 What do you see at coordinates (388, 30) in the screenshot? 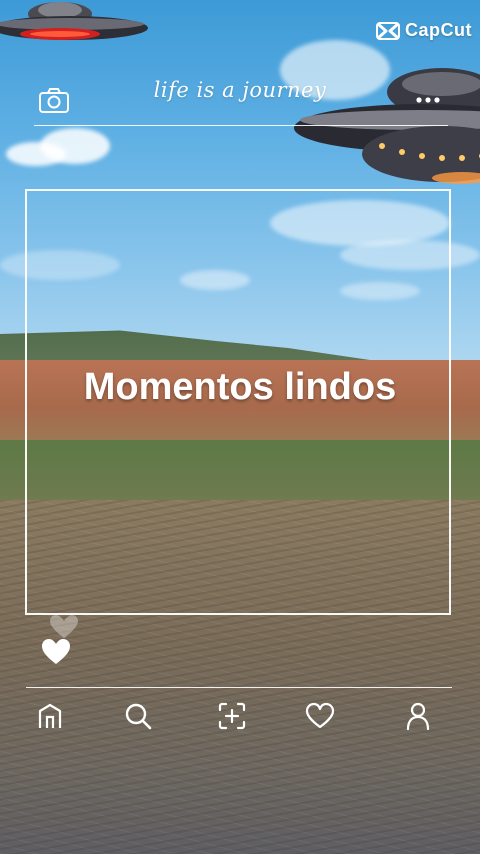
I see `capcut-logo-icon` at bounding box center [388, 30].